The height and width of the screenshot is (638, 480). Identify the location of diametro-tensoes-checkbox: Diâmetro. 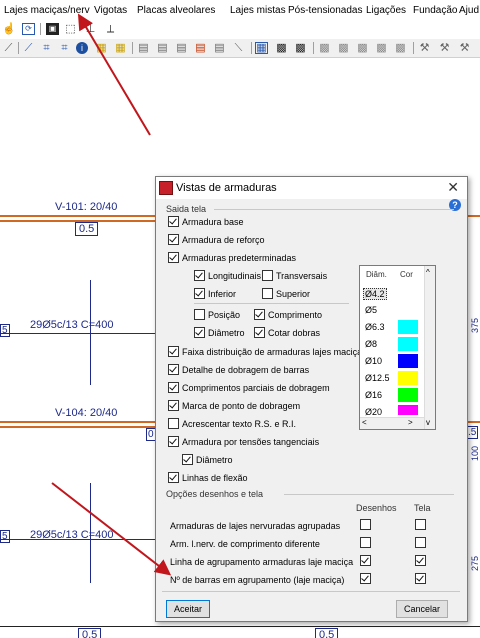
(207, 459).